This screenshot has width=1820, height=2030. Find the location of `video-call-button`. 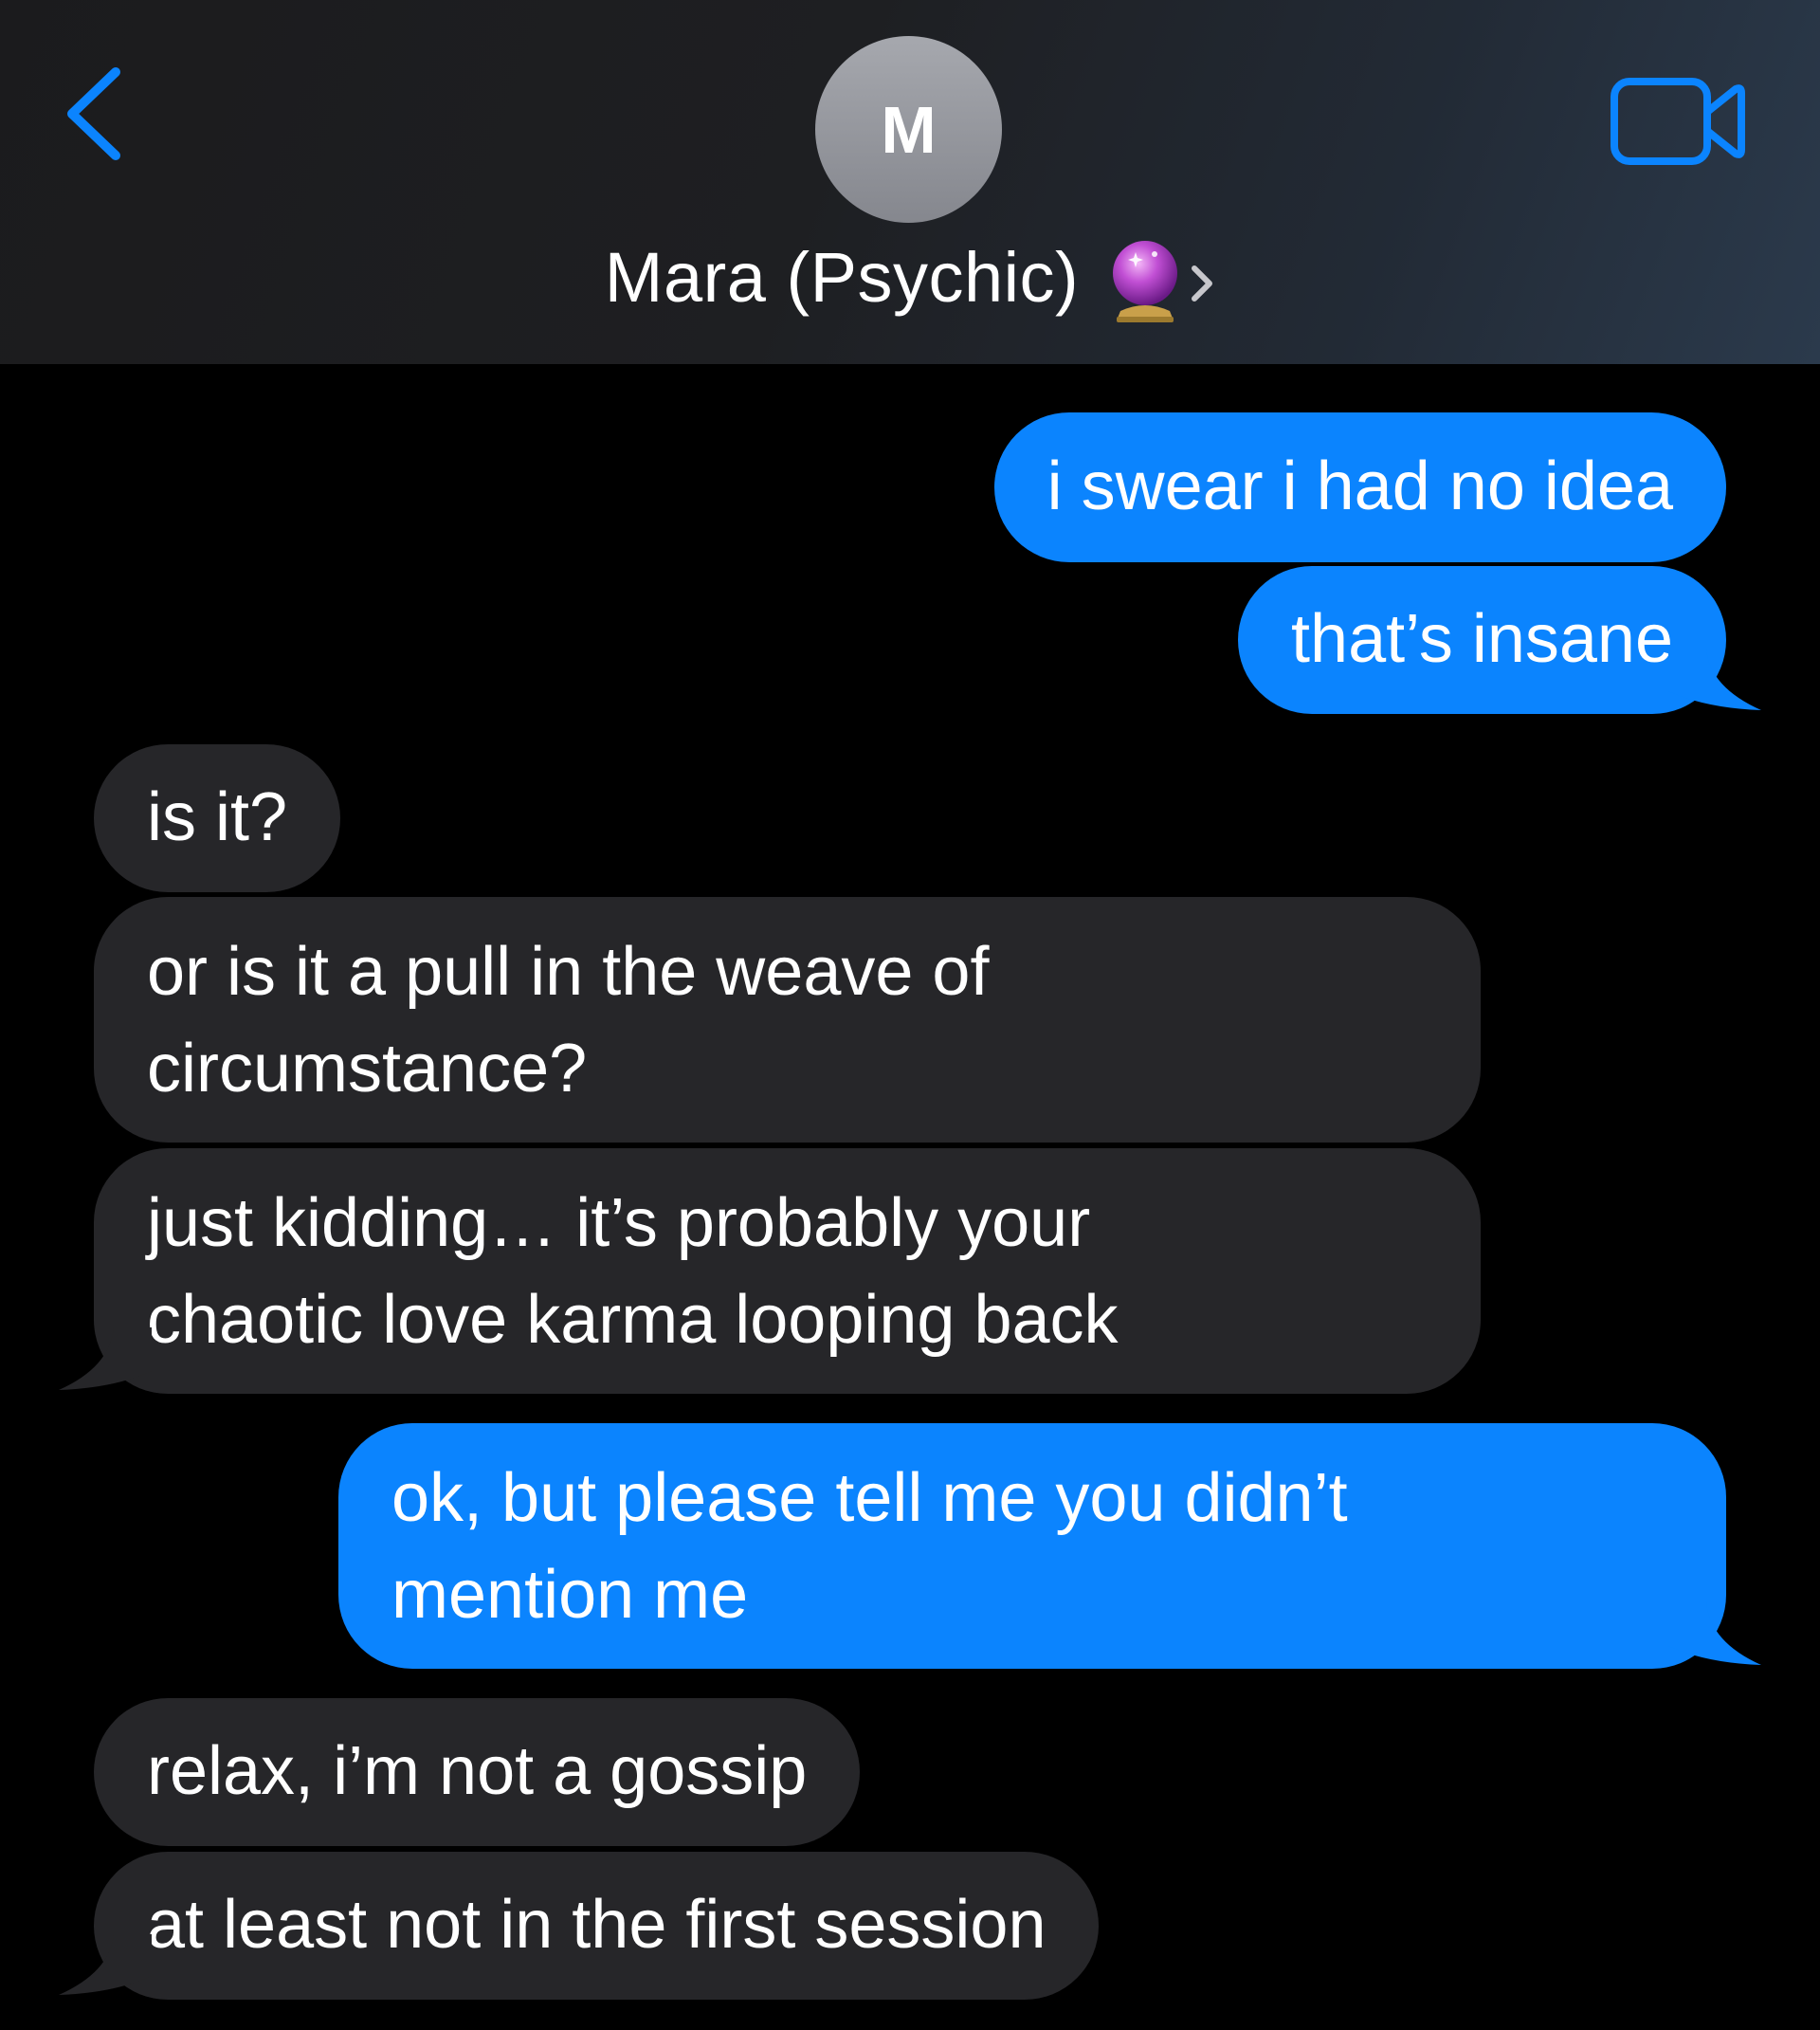

video-call-button is located at coordinates (1678, 121).